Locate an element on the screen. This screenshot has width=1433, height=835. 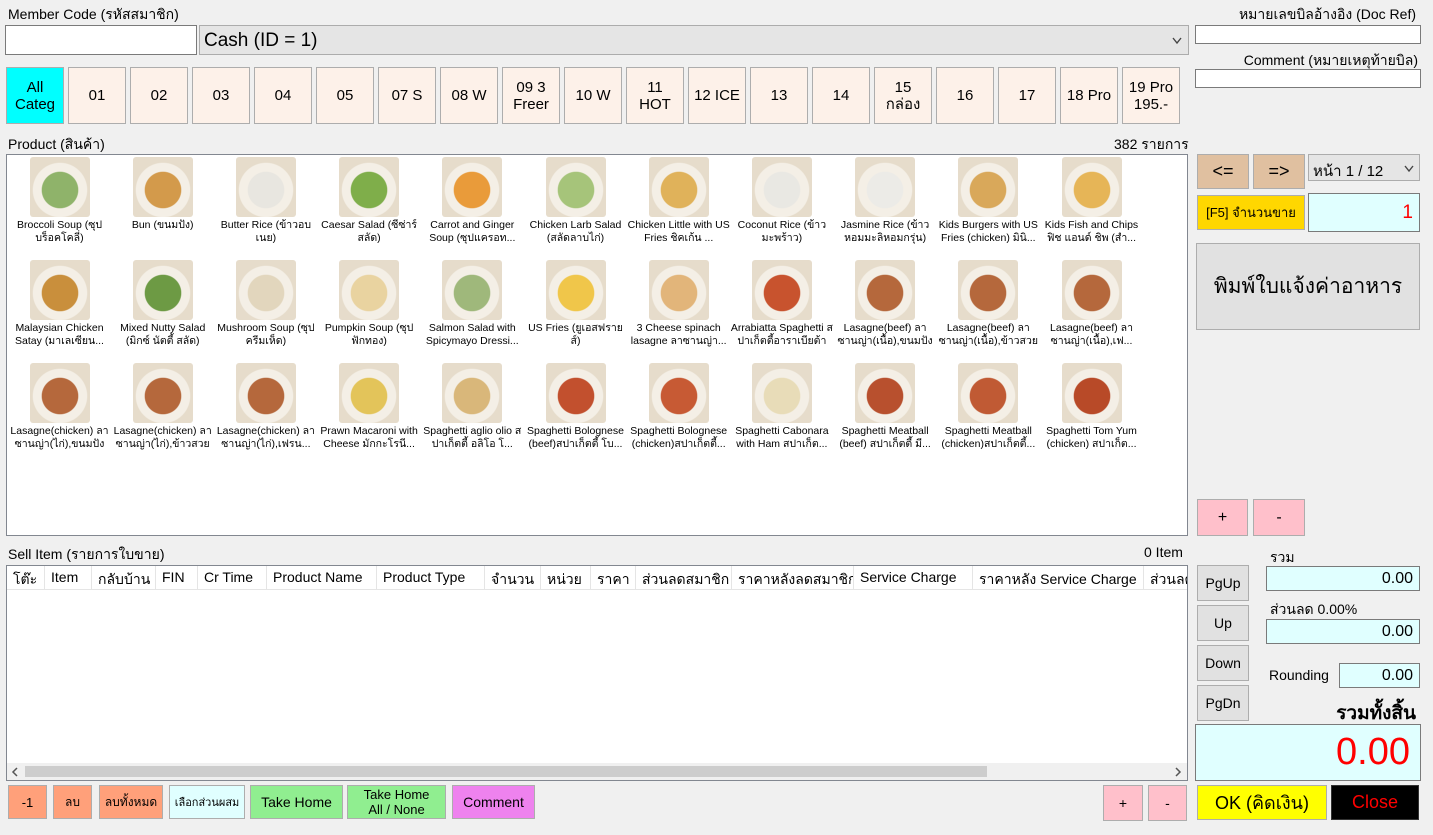
product-item: Mixed Nutty Salad (มิกซ์ นัตตี้ สลัด) is located at coordinates (162, 304).